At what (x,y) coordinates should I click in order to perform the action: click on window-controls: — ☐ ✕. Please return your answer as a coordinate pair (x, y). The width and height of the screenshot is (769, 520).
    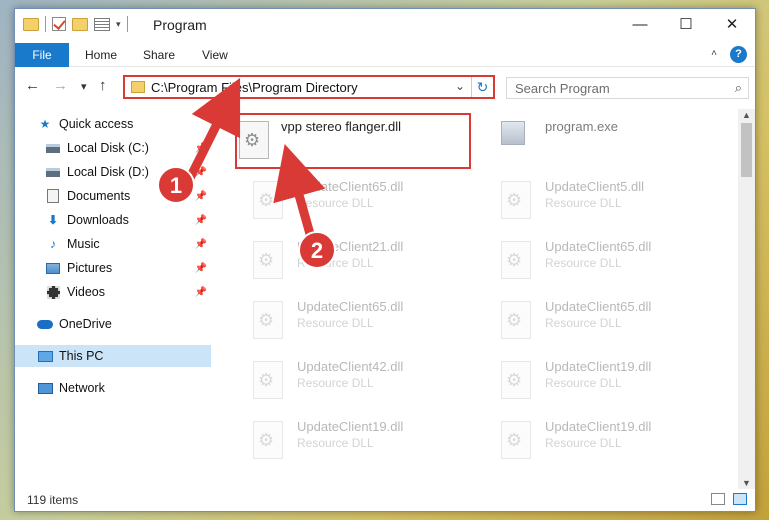
    Looking at the image, I should click on (686, 24).